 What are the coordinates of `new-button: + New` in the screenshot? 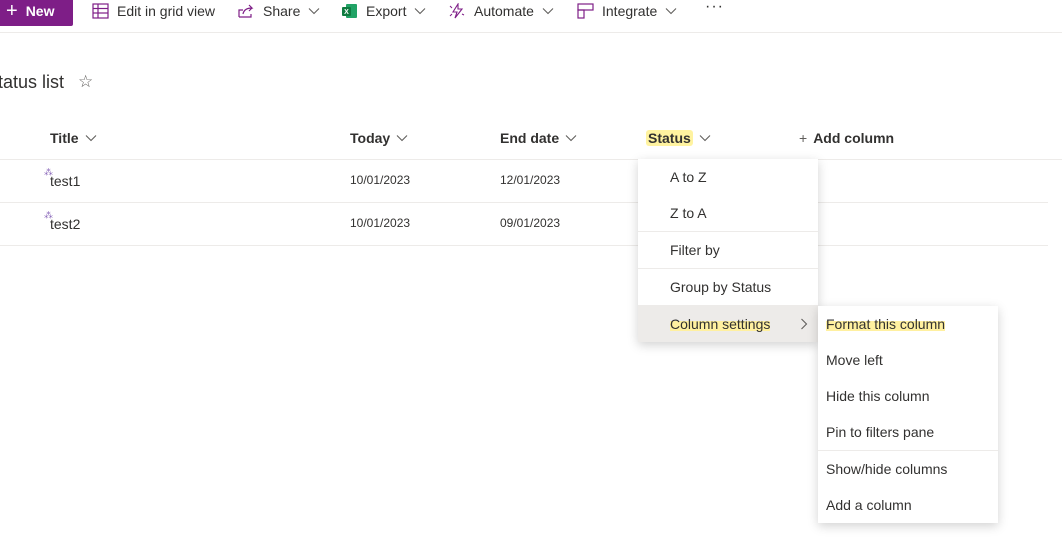 It's located at (36, 13).